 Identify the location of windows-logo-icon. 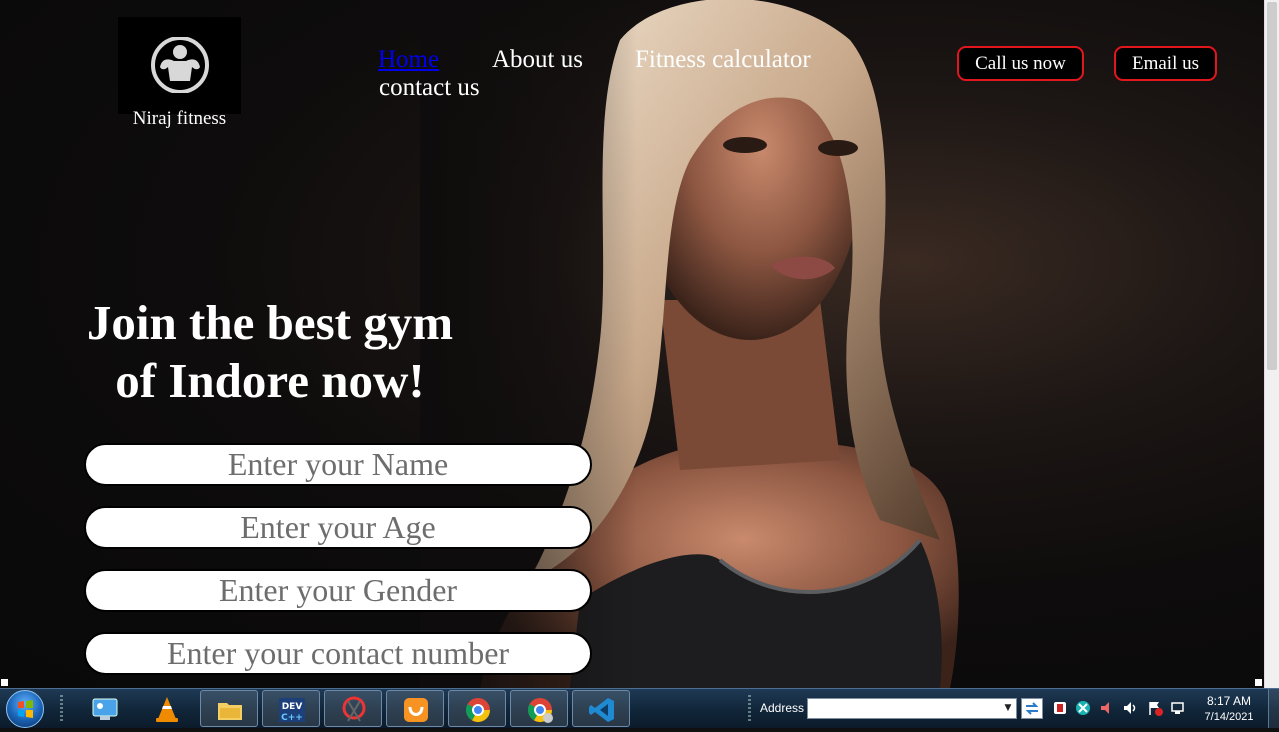
(25, 709).